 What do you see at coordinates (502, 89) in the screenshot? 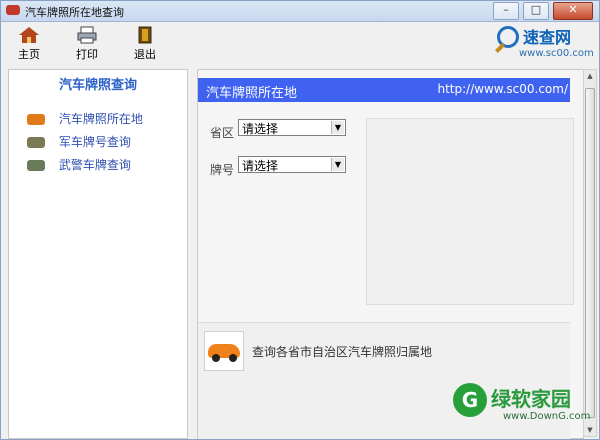
I see `header-url-link: http://www.sc00.com/` at bounding box center [502, 89].